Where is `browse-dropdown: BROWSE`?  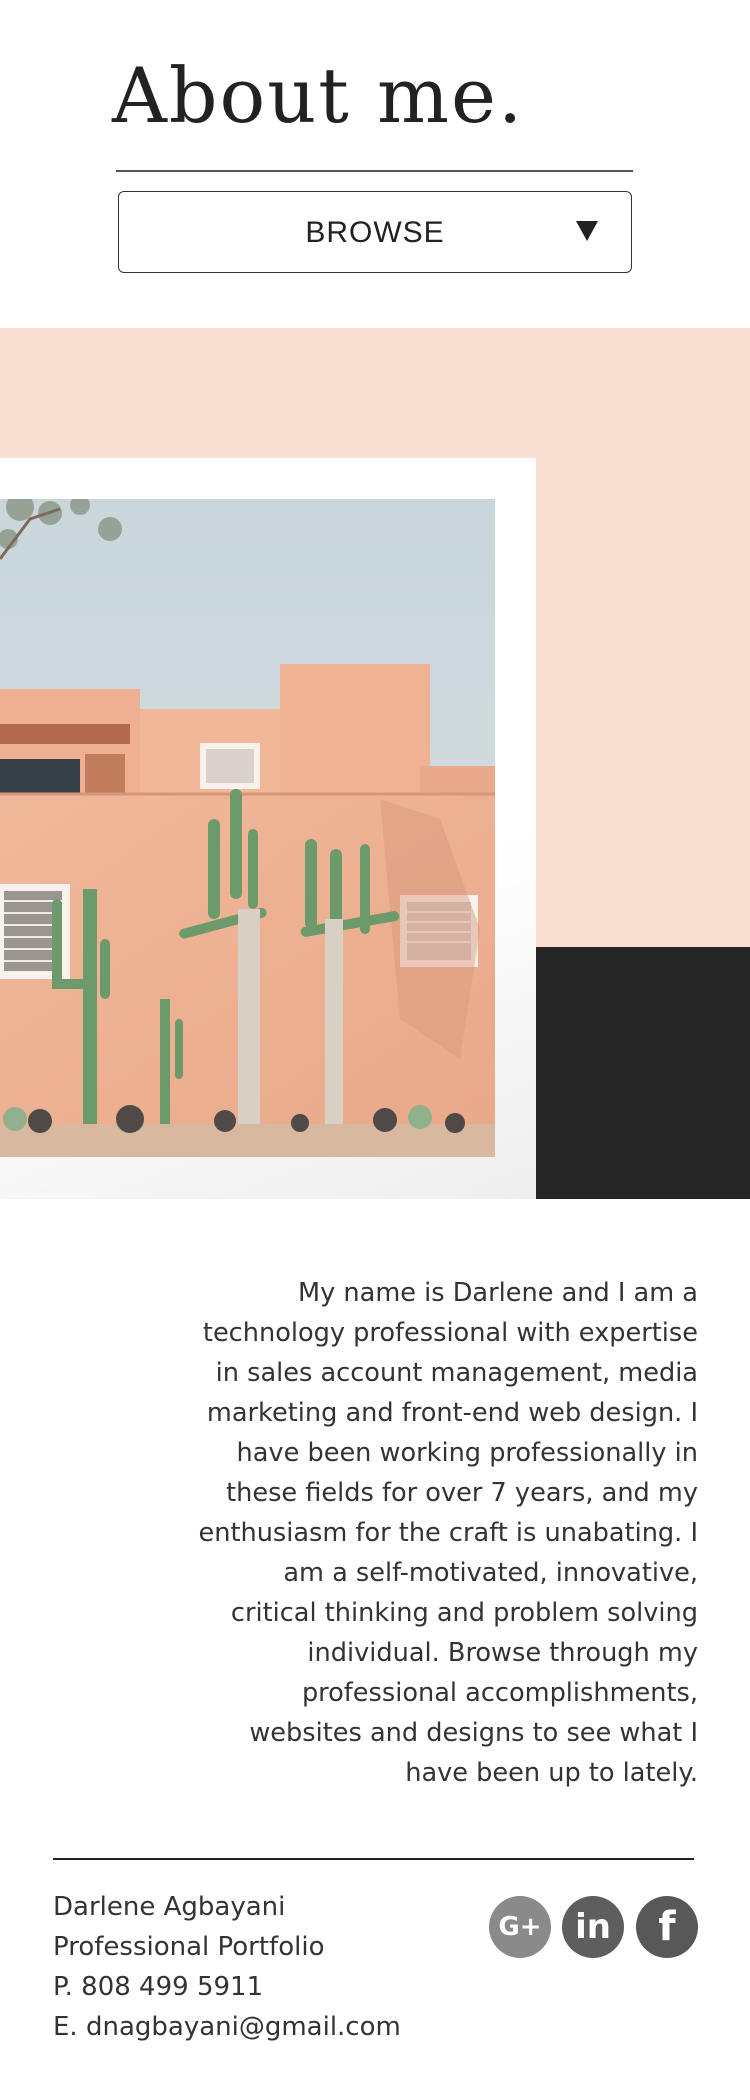
browse-dropdown: BROWSE is located at coordinates (375, 232).